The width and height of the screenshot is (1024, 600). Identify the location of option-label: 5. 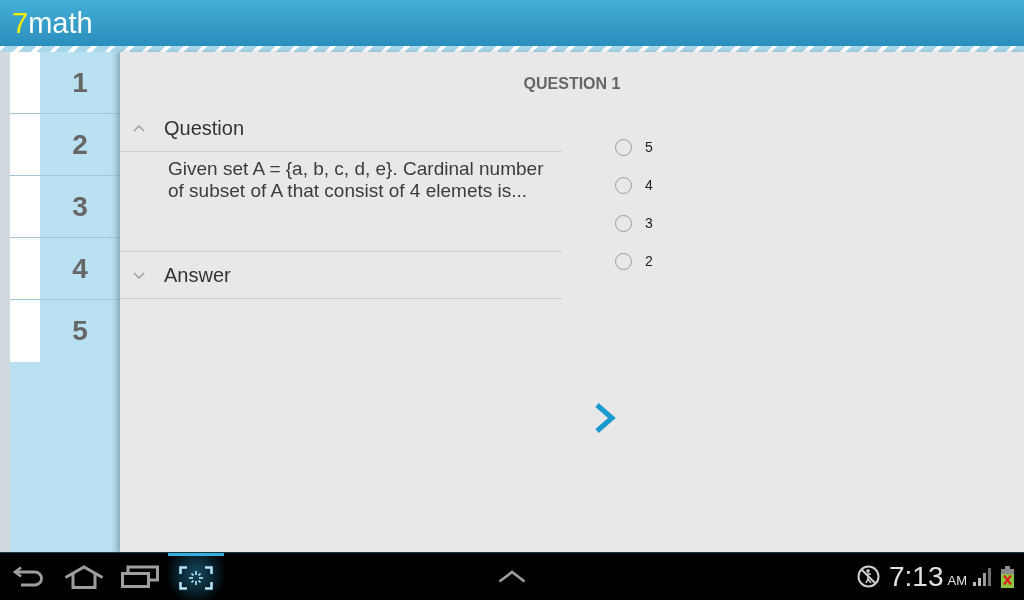
(649, 147).